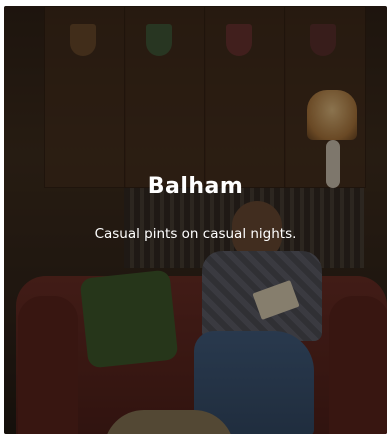 The width and height of the screenshot is (391, 434). What do you see at coordinates (195, 186) in the screenshot?
I see `card-title: Balham` at bounding box center [195, 186].